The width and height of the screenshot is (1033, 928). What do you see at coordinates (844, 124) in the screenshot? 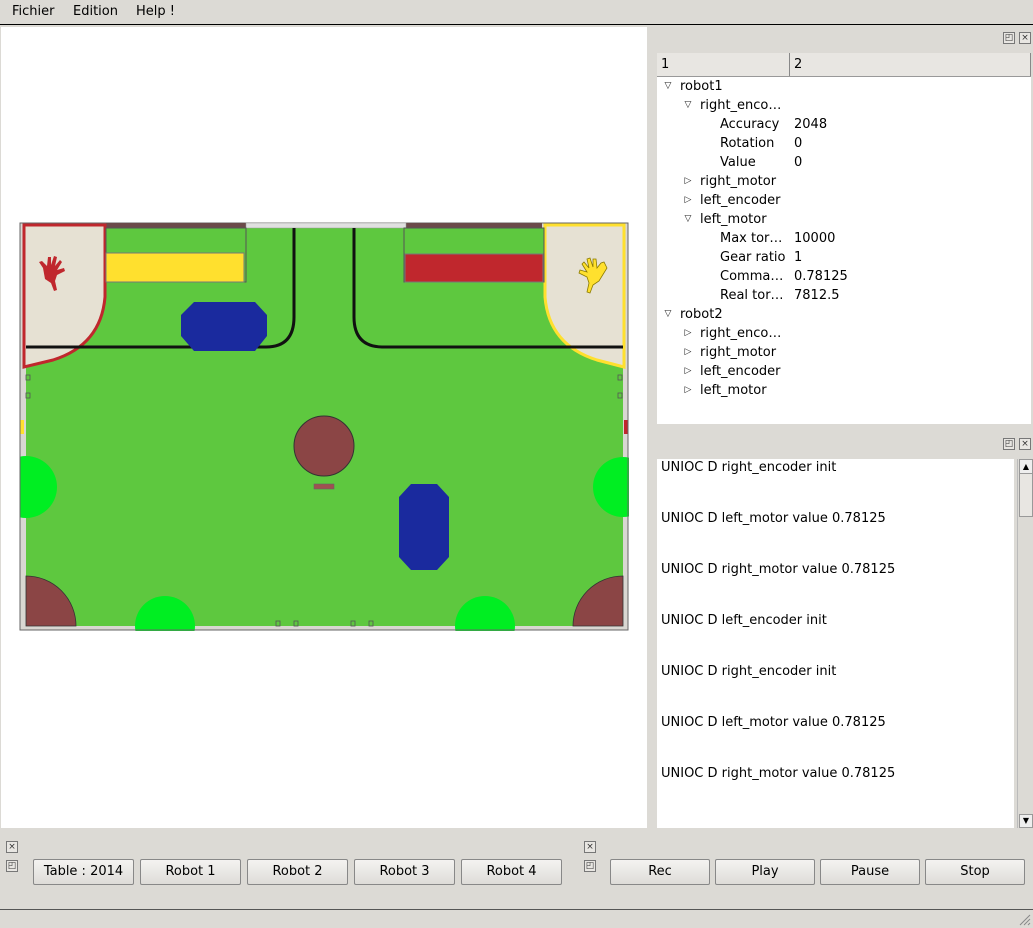
I see `tree-row: Accuracy 2048` at bounding box center [844, 124].